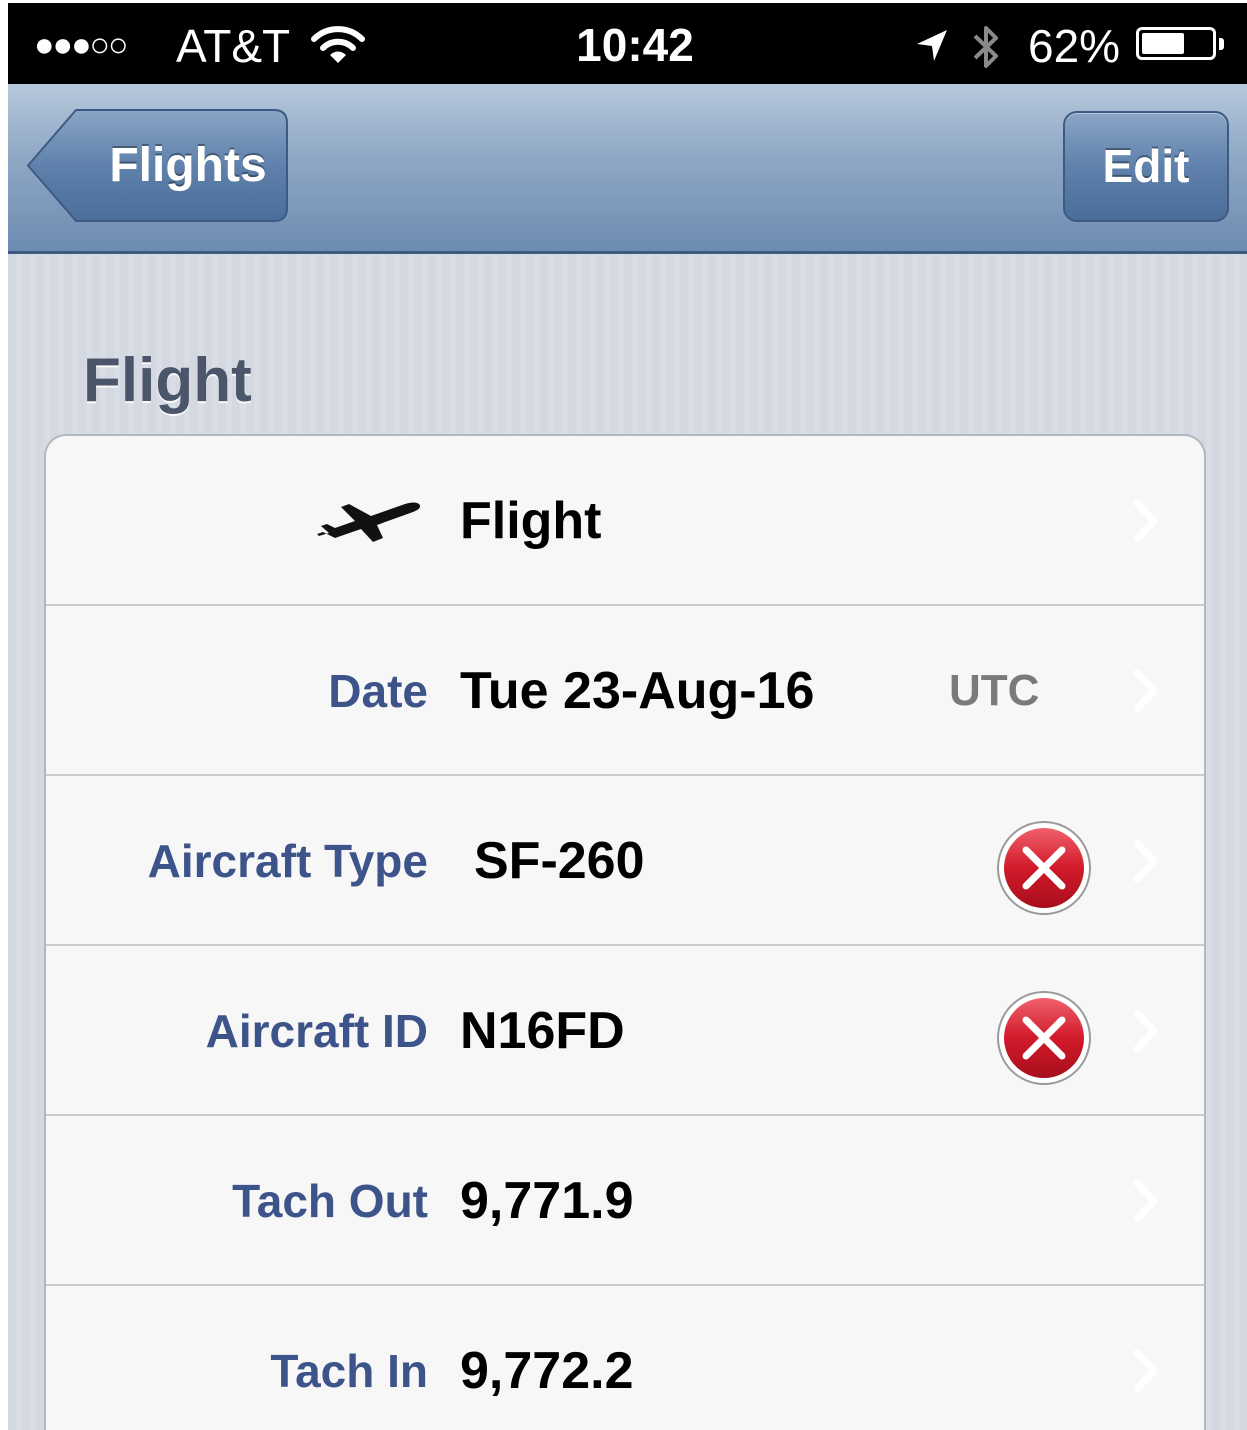 The height and width of the screenshot is (1430, 1247). Describe the element at coordinates (330, 1201) in the screenshot. I see `row-label: Tach Out` at that location.